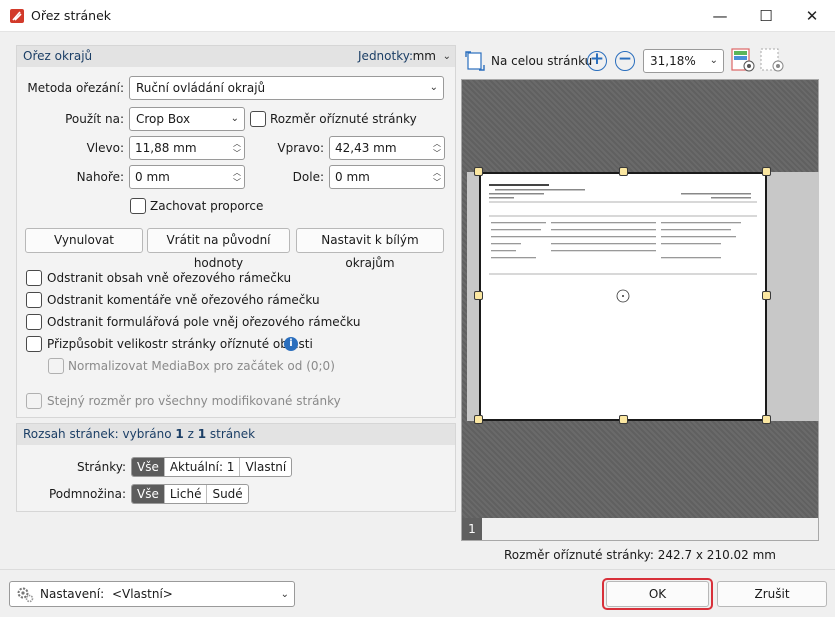 Image resolution: width=835 pixels, height=617 pixels. I want to click on apply-label: Použít na:, so click(94, 119).